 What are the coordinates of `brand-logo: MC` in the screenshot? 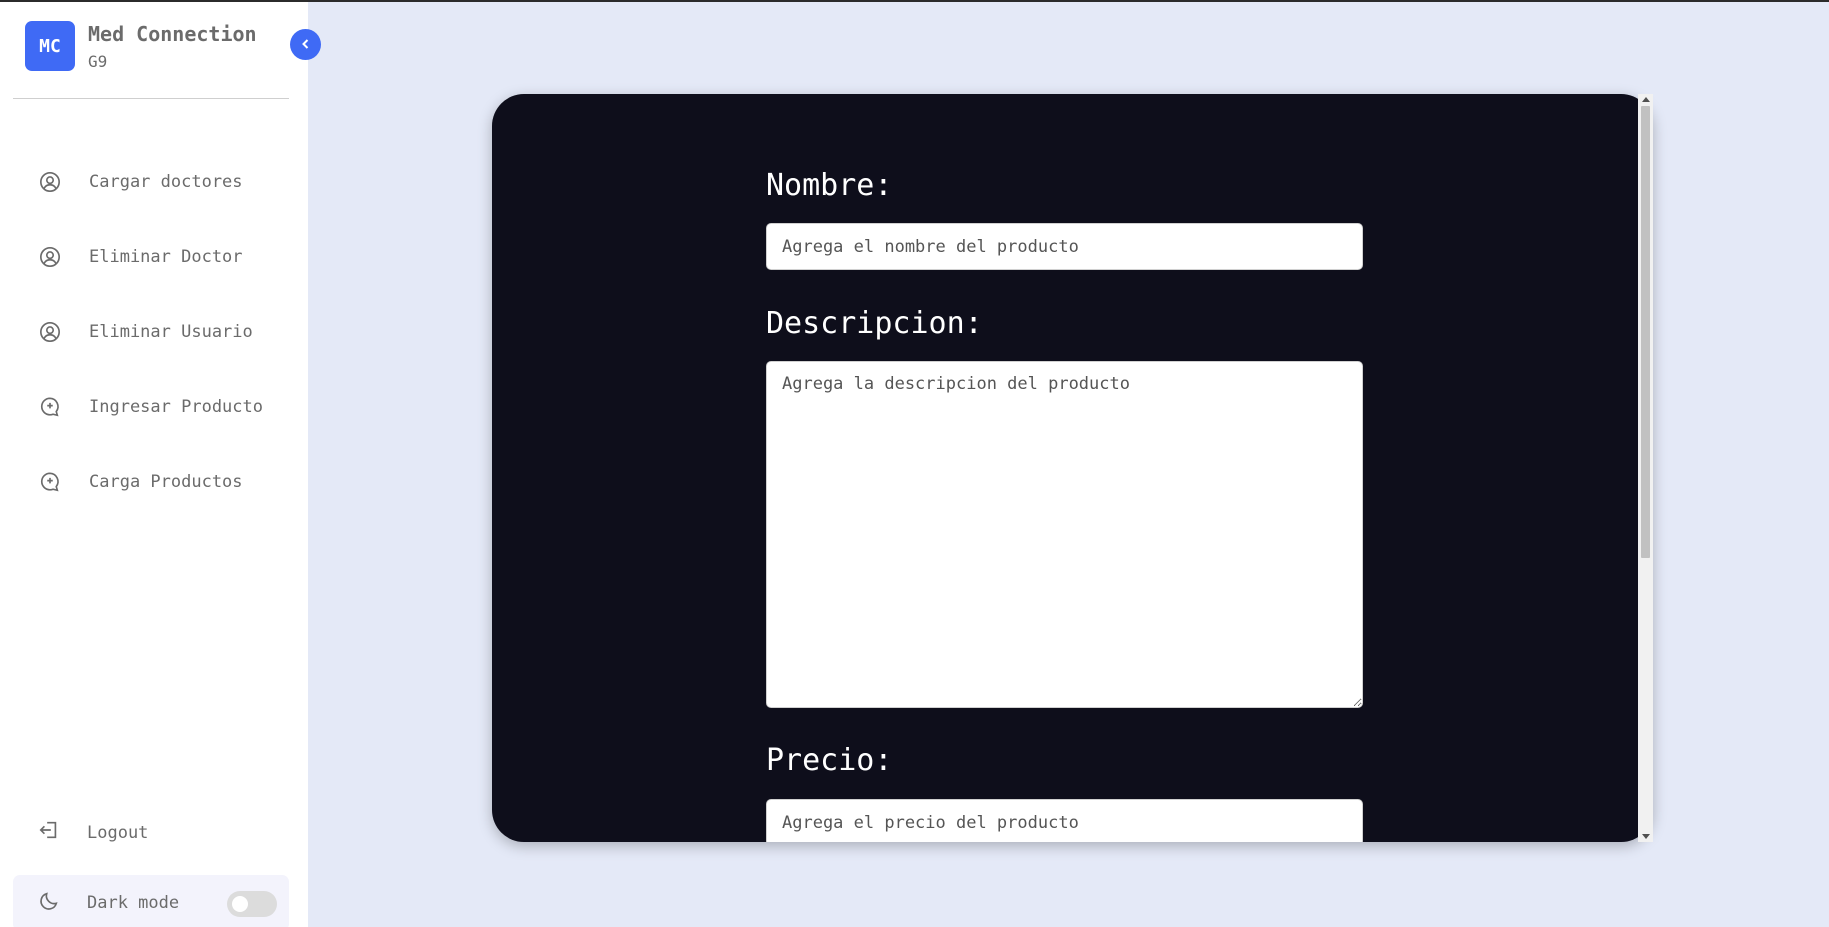 It's located at (50, 46).